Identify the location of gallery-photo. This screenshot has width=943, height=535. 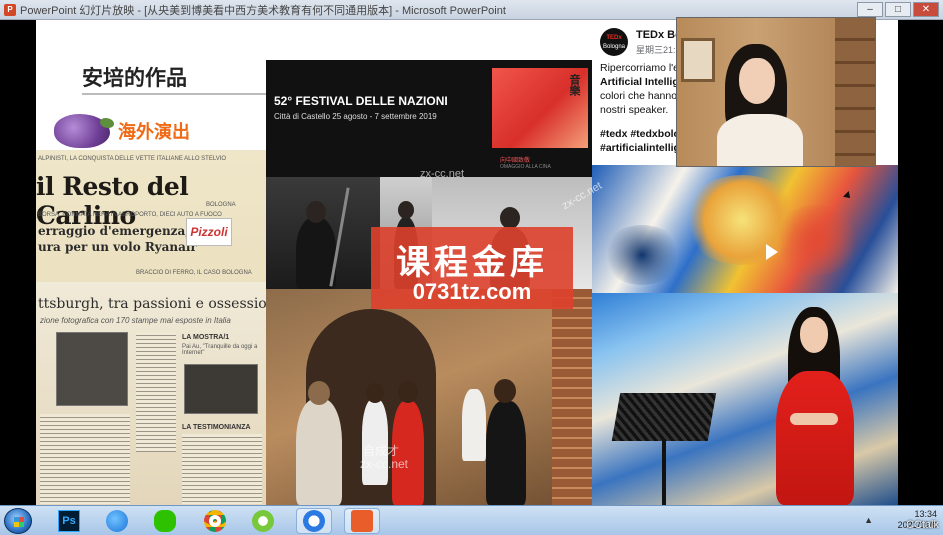
(429, 397).